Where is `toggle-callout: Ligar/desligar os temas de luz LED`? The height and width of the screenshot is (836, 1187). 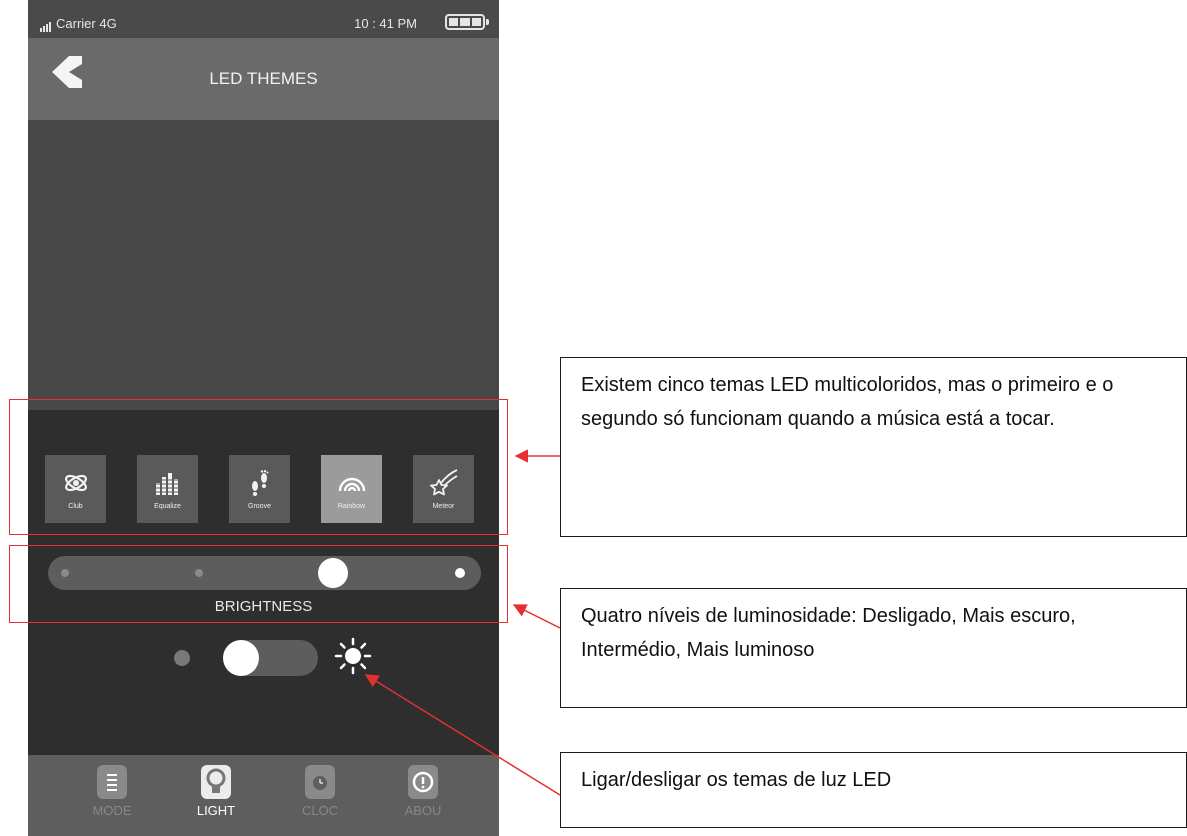
toggle-callout: Ligar/desligar os temas de luz LED is located at coordinates (873, 790).